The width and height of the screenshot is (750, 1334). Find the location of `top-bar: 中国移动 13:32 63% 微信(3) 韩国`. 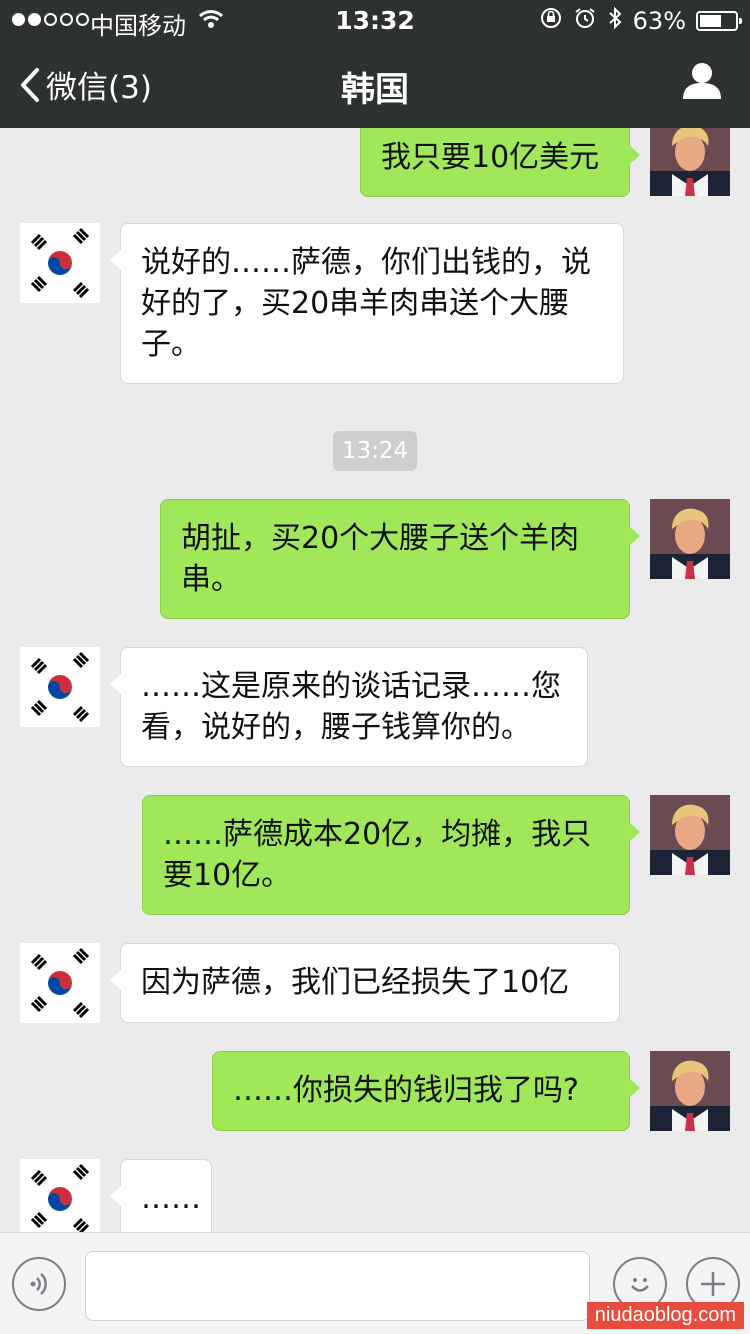

top-bar: 中国移动 13:32 63% 微信(3) 韩国 is located at coordinates (375, 64).